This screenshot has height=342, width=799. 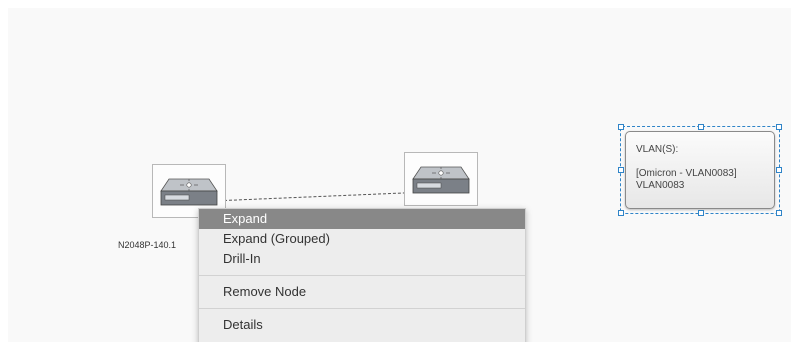 What do you see at coordinates (315, 196) in the screenshot?
I see `node-link-line` at bounding box center [315, 196].